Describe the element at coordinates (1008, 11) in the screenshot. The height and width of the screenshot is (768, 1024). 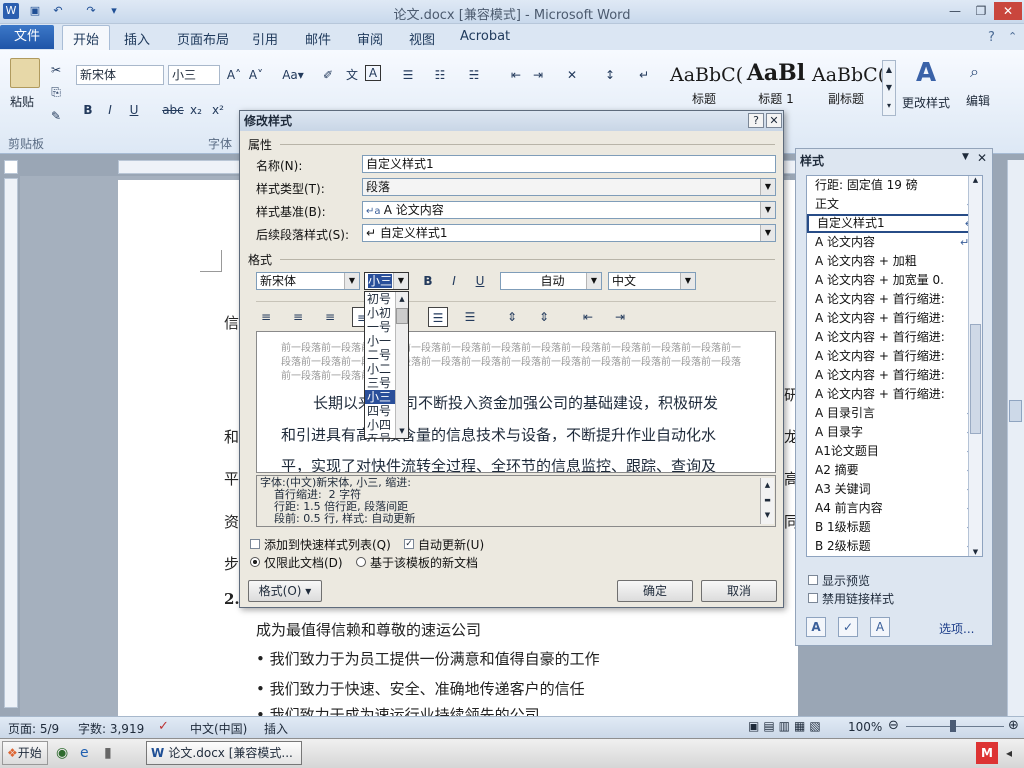
I see `close-window-button: ✕` at that location.